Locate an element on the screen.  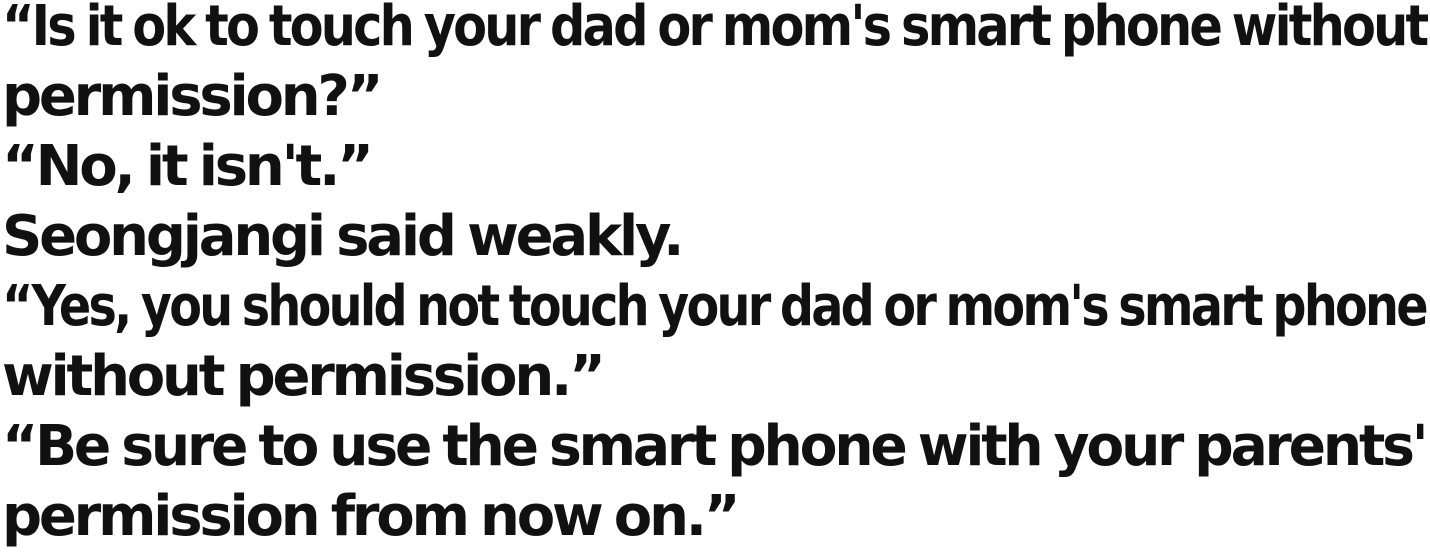
dialogue-answer-line: “No, it isn't.” is located at coordinates (188, 166).